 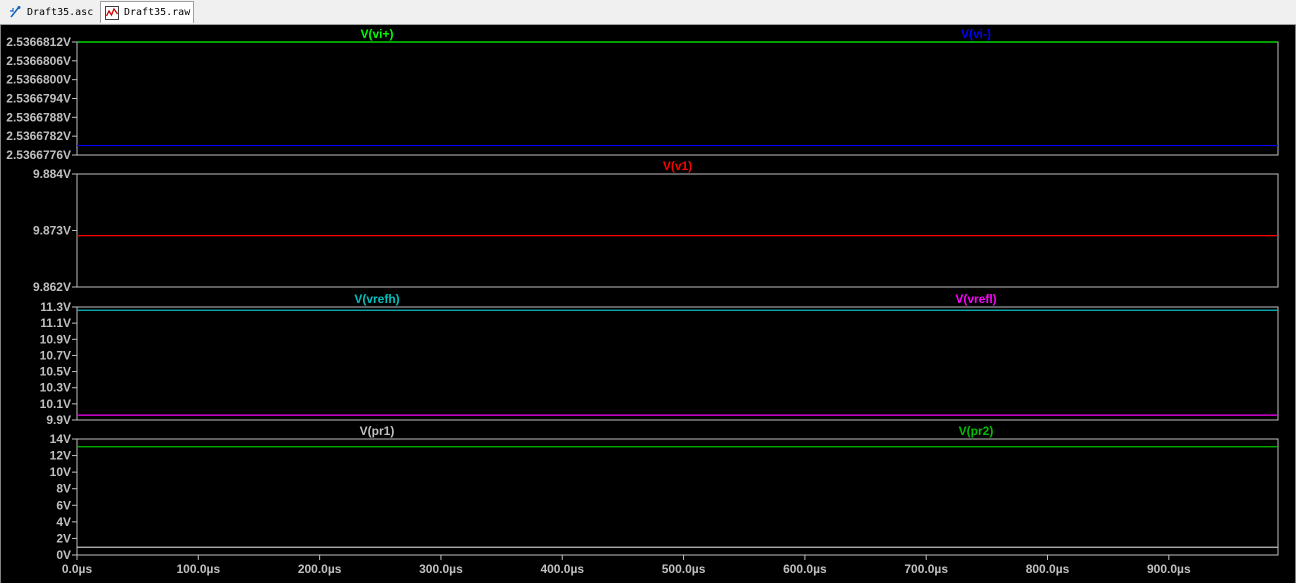 I want to click on tab-waveform: Draft35.raw, so click(x=147, y=12).